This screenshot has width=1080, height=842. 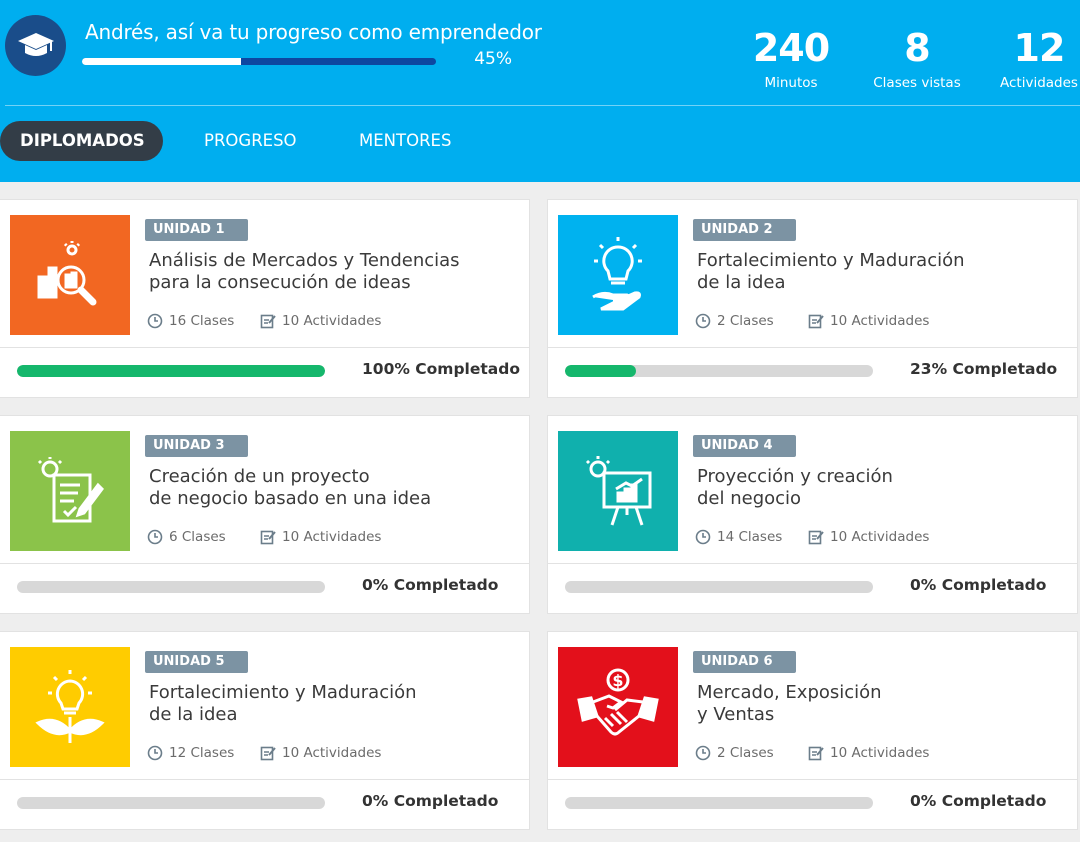 I want to click on idea-plant-icon, so click(x=70, y=707).